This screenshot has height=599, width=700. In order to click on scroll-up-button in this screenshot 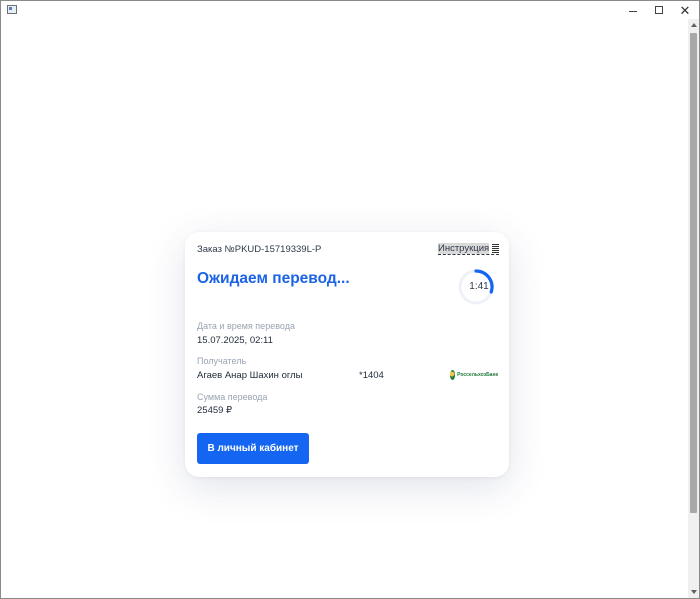, I will do `click(693, 25)`.